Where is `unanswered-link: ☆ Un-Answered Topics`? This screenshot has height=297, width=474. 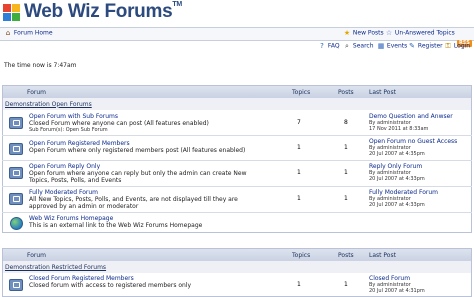 unanswered-link: ☆ Un-Answered Topics is located at coordinates (420, 33).